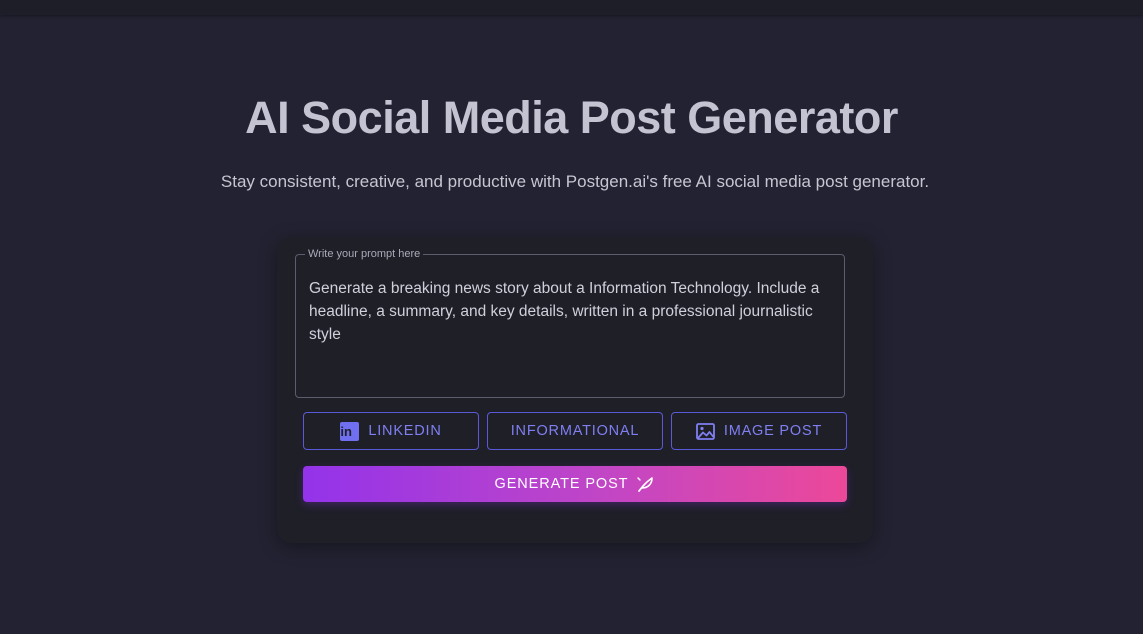  Describe the element at coordinates (561, 484) in the screenshot. I see `generate-label: GENERATE POST` at that location.